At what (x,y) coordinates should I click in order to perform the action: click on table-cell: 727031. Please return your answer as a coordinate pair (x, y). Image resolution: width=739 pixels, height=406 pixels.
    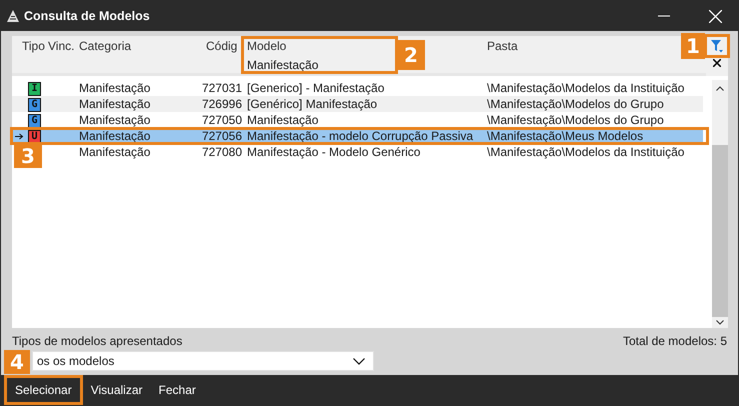
    Looking at the image, I should click on (222, 88).